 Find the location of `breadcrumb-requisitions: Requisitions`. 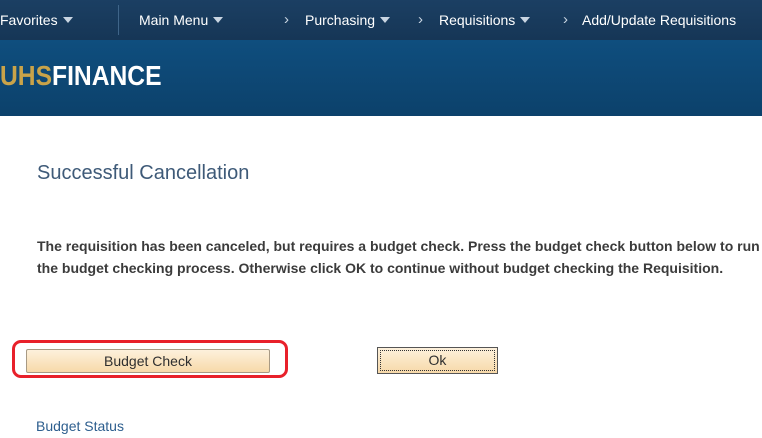

breadcrumb-requisitions: Requisitions is located at coordinates (485, 20).